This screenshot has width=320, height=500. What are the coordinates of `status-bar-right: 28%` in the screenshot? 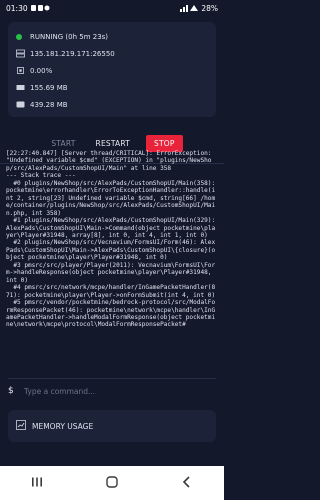 It's located at (199, 8).